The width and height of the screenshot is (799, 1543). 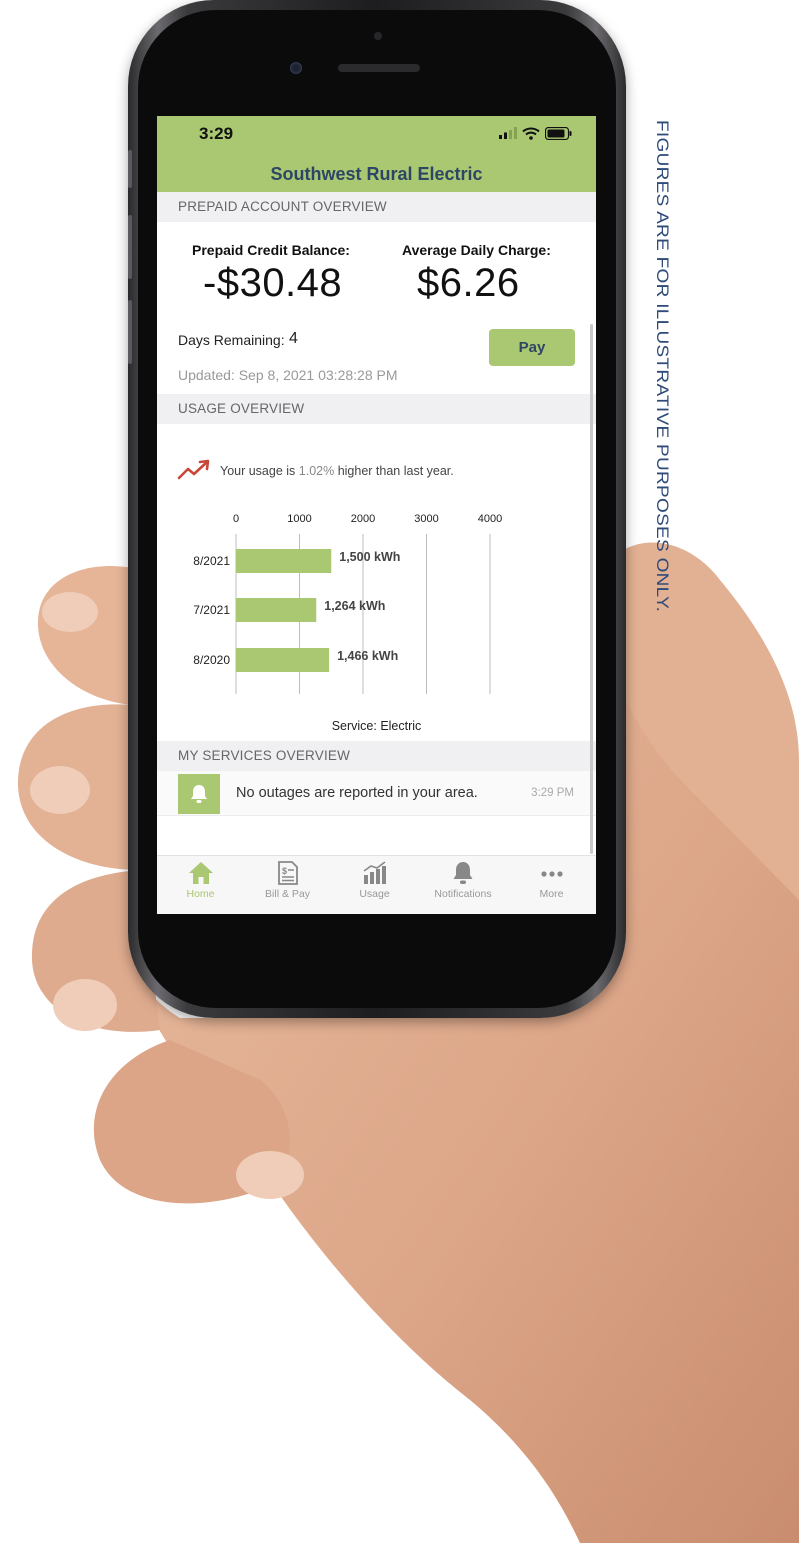 I want to click on wifi-icon, so click(x=531, y=133).